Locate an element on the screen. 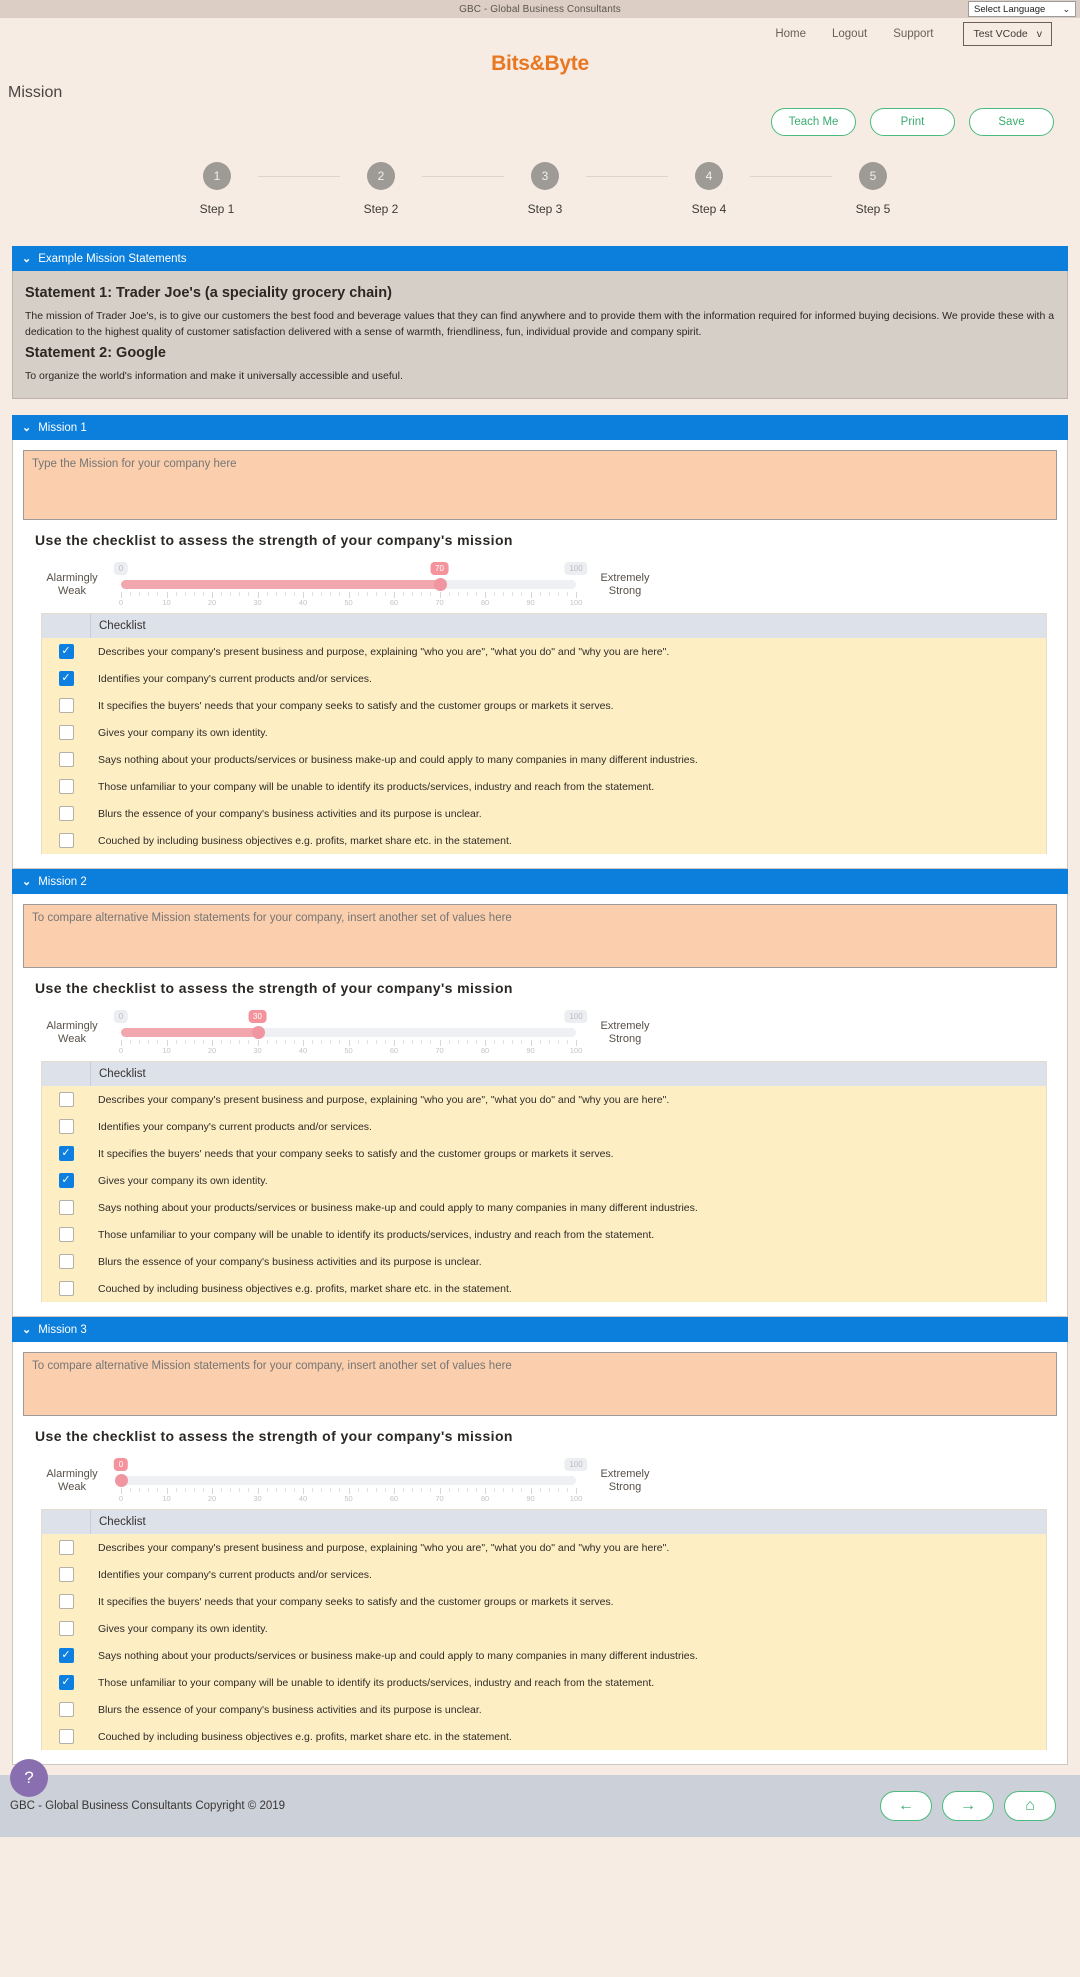 This screenshot has width=1080, height=1977. statement-2-title: Statement 2: Google is located at coordinates (95, 352).